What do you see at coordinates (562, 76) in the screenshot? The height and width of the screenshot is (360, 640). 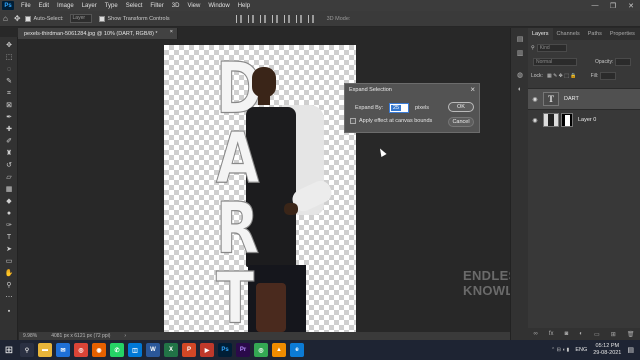 I see `lock-pixels-icon: ▦ ✎ ✥ ⬚ 🔒` at bounding box center [562, 76].